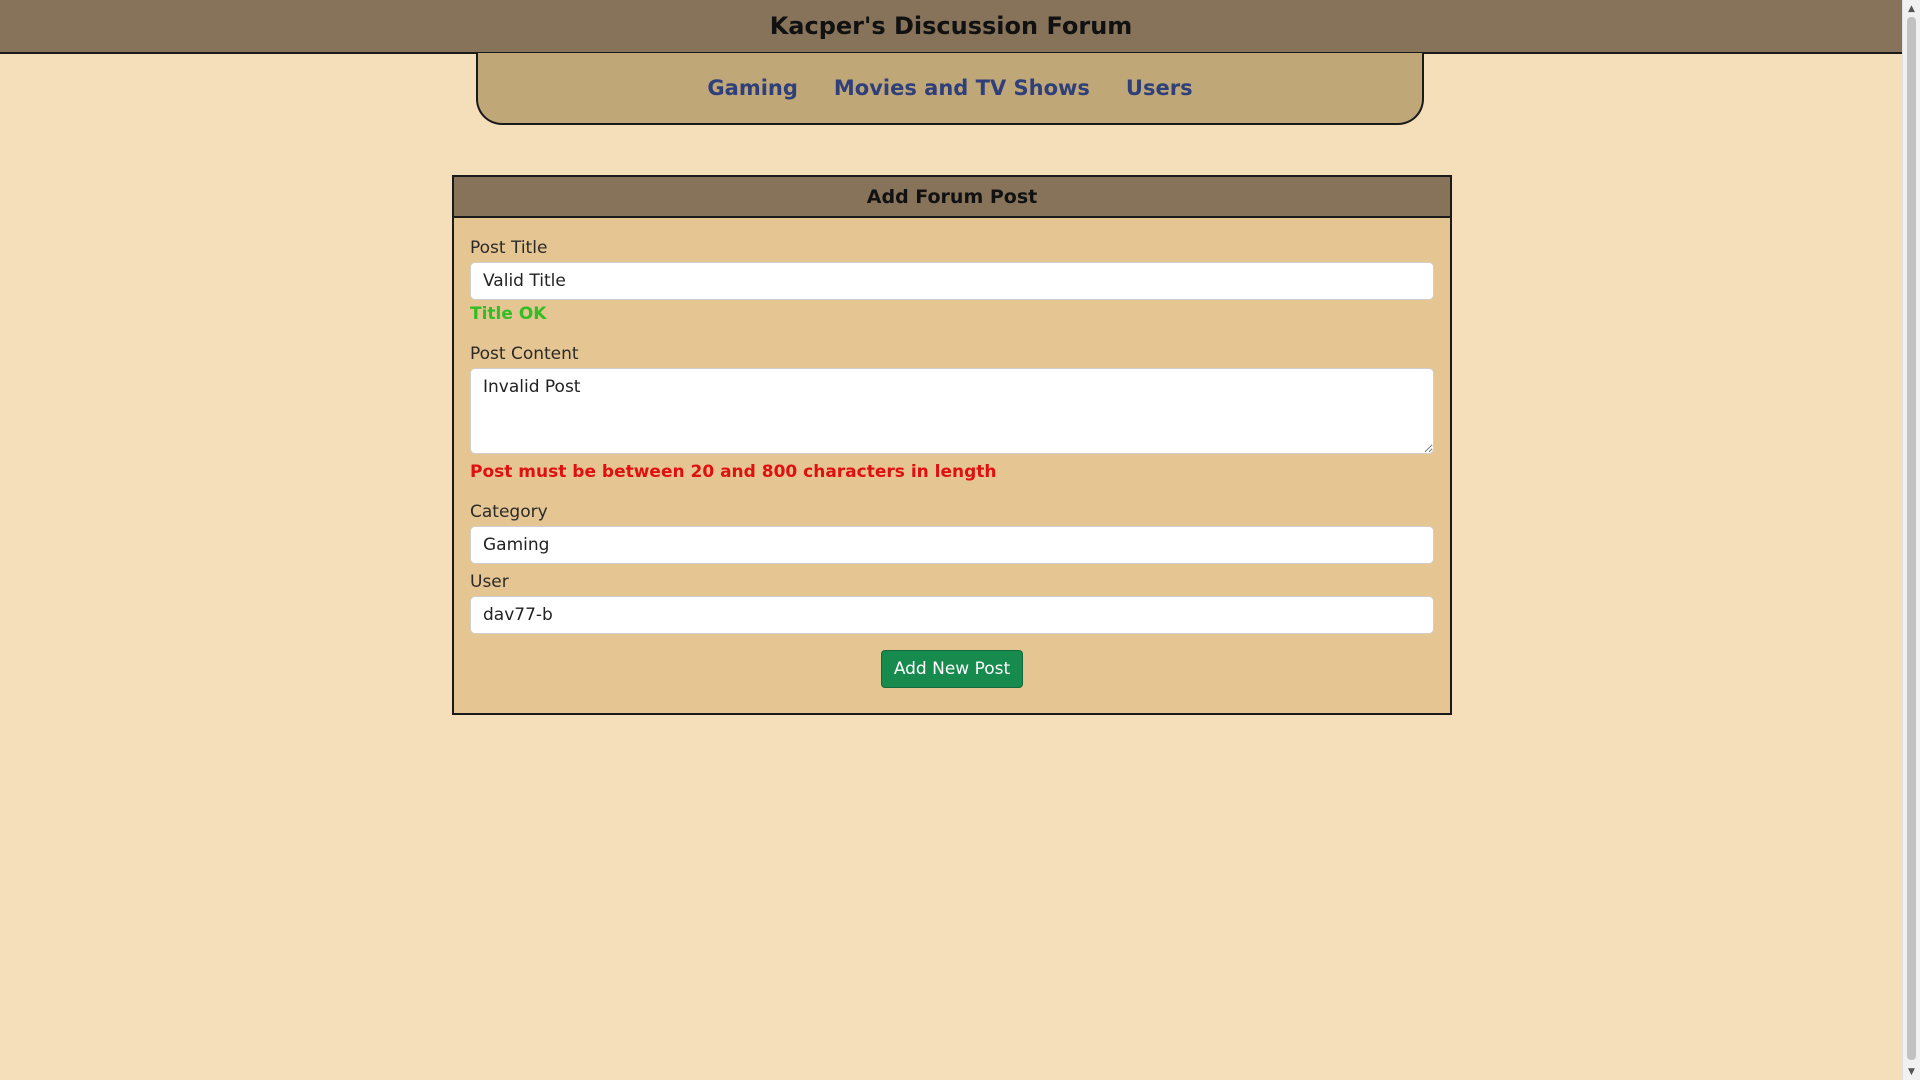  What do you see at coordinates (489, 582) in the screenshot?
I see `user-label: User` at bounding box center [489, 582].